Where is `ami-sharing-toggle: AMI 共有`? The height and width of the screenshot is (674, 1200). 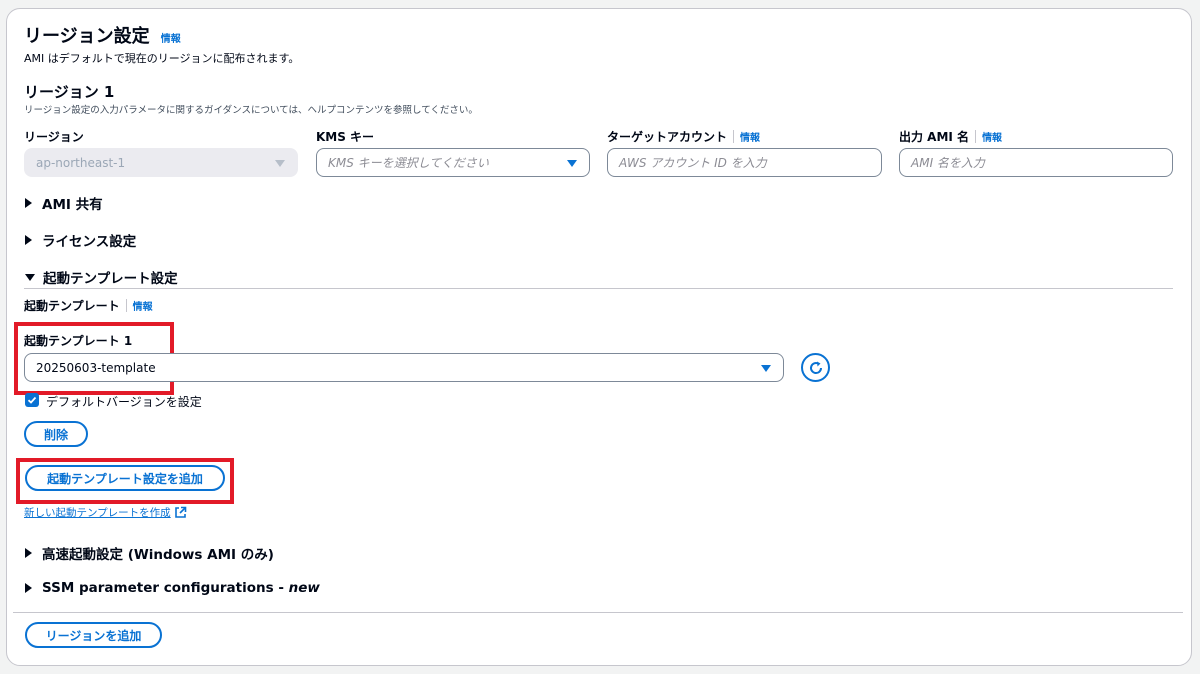 ami-sharing-toggle: AMI 共有 is located at coordinates (64, 203).